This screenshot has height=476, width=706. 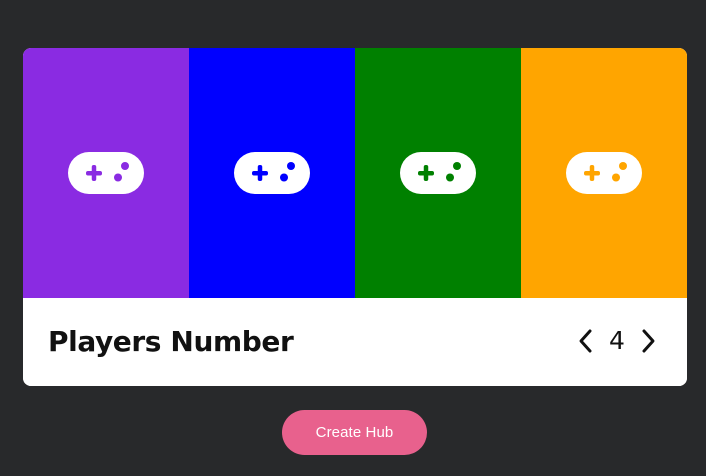 I want to click on player-count-stepper: 4, so click(x=617, y=341).